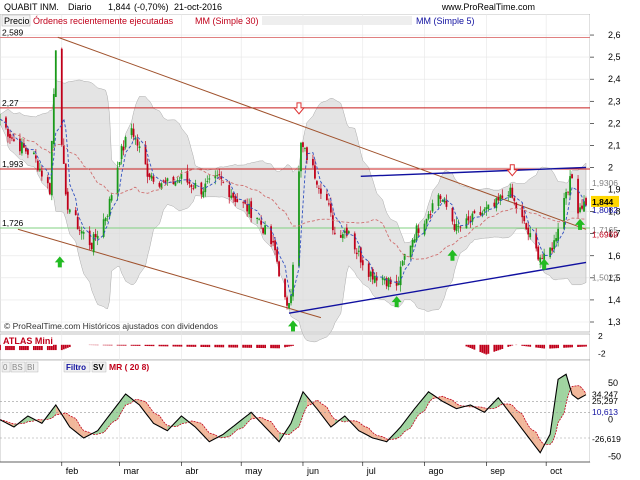  I want to click on x-tick-label: jun, so click(312, 471).